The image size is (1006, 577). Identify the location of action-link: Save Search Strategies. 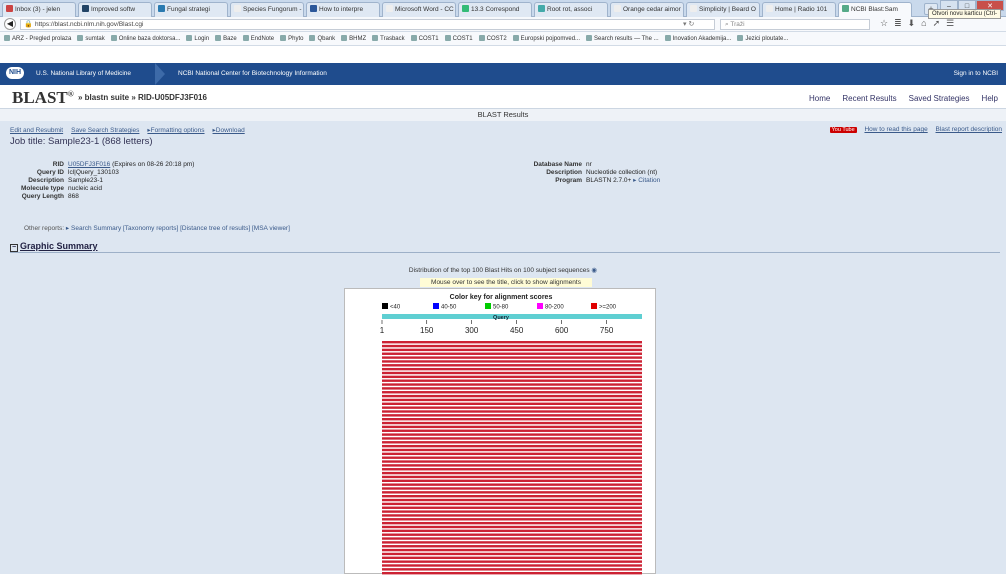
(105, 130).